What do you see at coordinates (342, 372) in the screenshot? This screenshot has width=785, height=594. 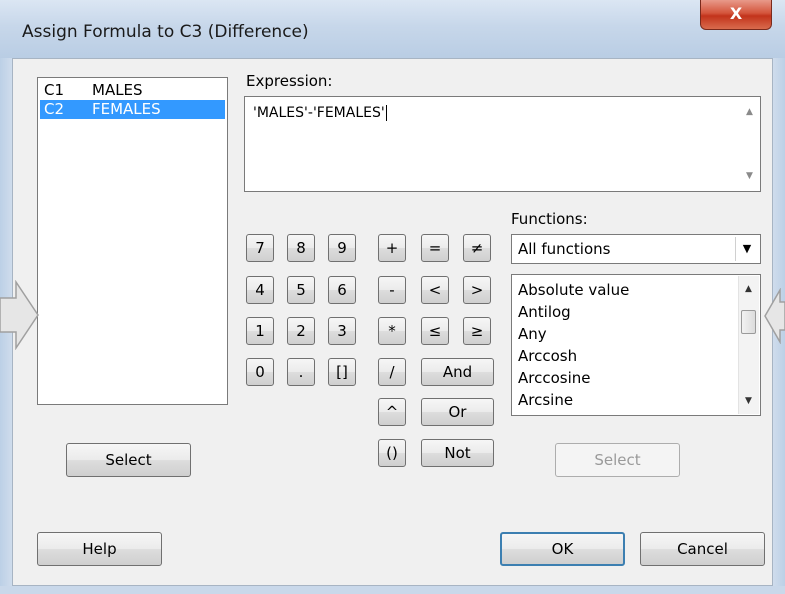 I see `key-brackets: []` at bounding box center [342, 372].